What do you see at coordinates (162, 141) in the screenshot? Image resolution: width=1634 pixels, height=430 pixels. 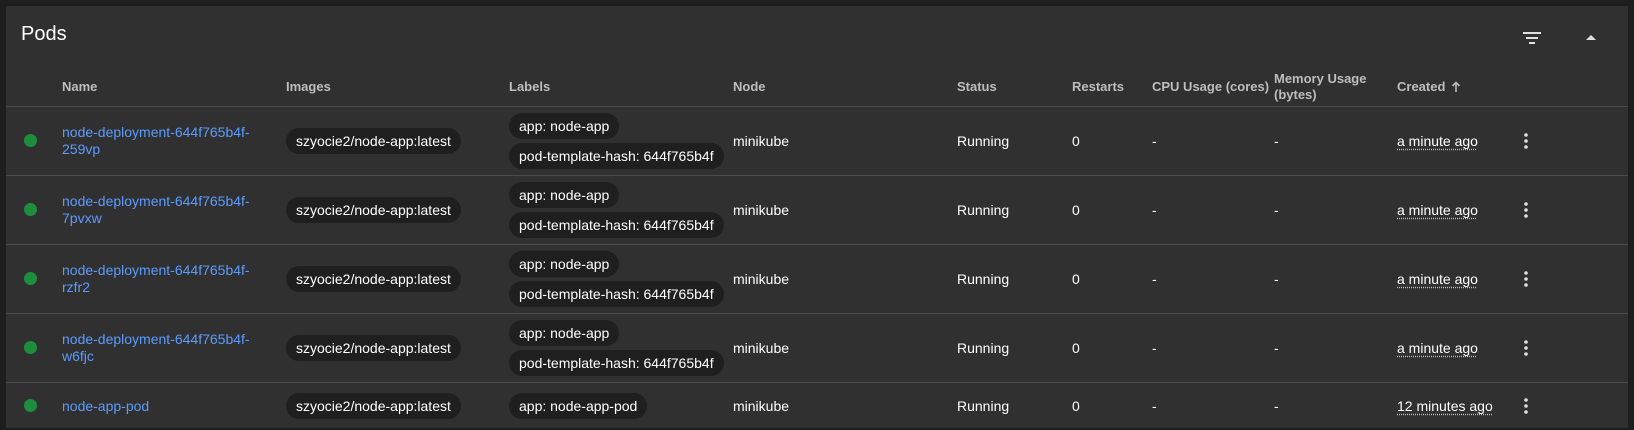 I see `pod-name-link: node-deployment-644f765b4f-259vp` at bounding box center [162, 141].